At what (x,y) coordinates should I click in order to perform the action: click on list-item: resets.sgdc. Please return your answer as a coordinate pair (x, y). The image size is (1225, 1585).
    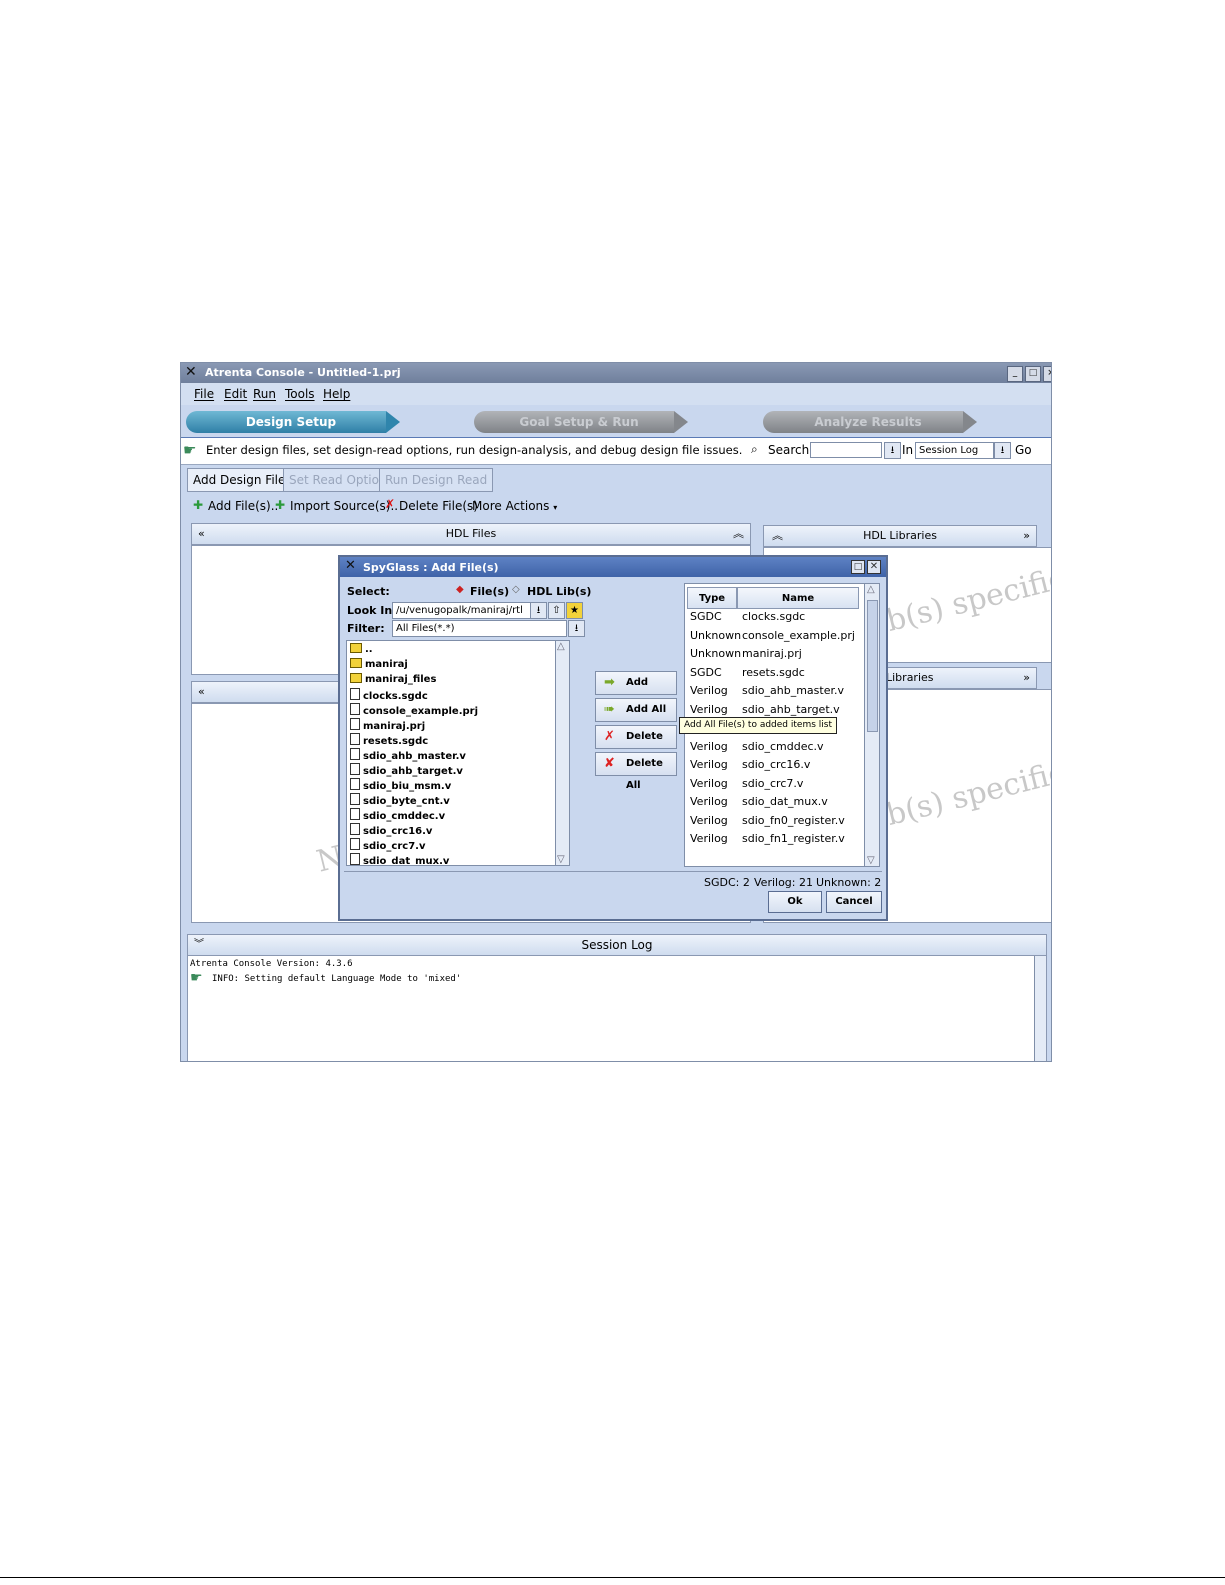
    Looking at the image, I should click on (389, 740).